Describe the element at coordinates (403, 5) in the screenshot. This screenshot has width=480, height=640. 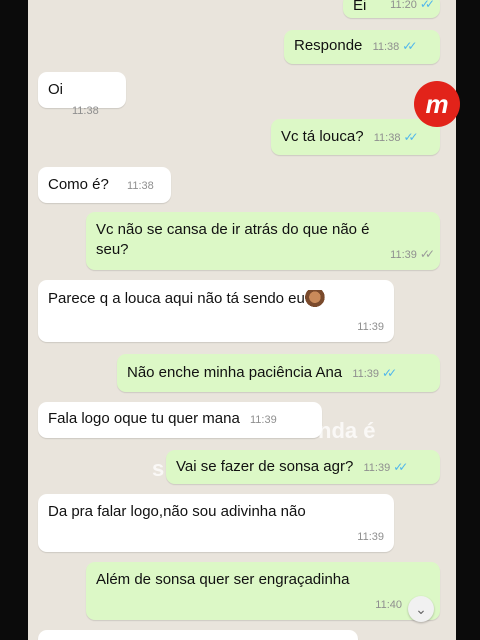
I see `message-time: 11:20` at that location.